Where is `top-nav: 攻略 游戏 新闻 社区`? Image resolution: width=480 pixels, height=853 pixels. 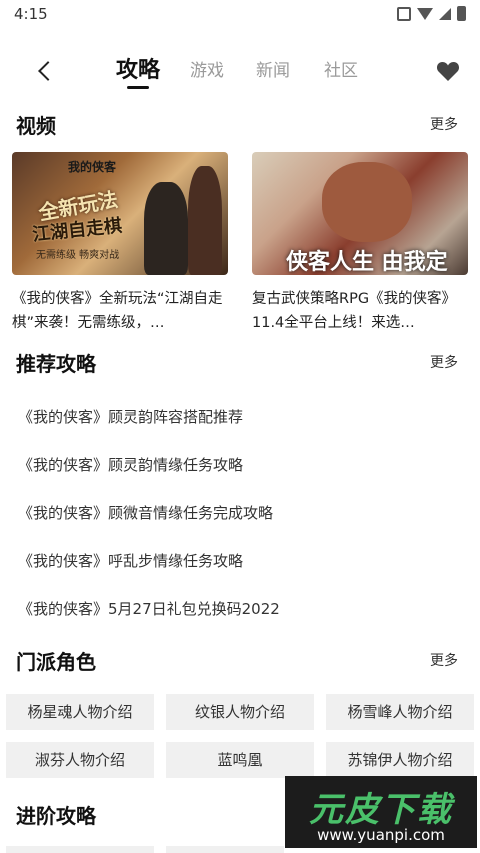
top-nav: 攻略 游戏 新闻 社区 is located at coordinates (240, 72).